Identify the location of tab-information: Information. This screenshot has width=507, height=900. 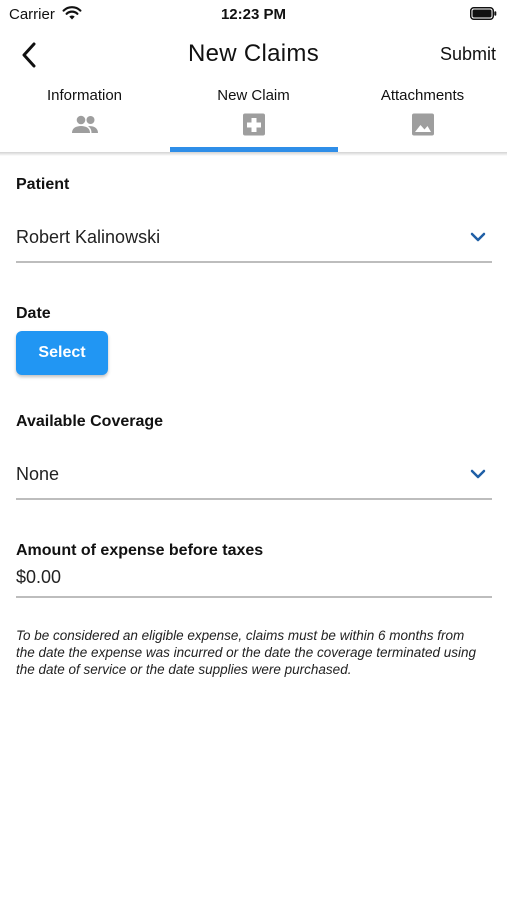
(84, 116).